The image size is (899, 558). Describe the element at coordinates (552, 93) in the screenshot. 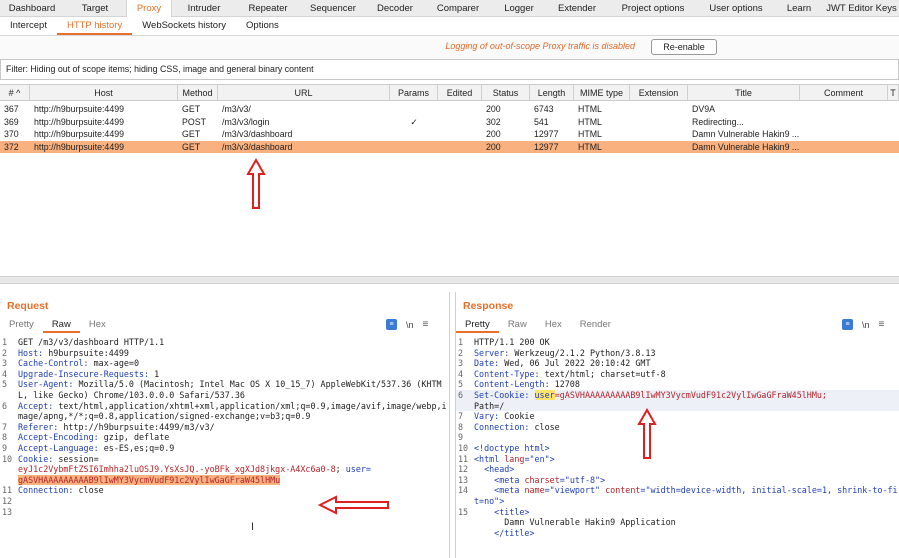

I see `column-header: Length` at that location.